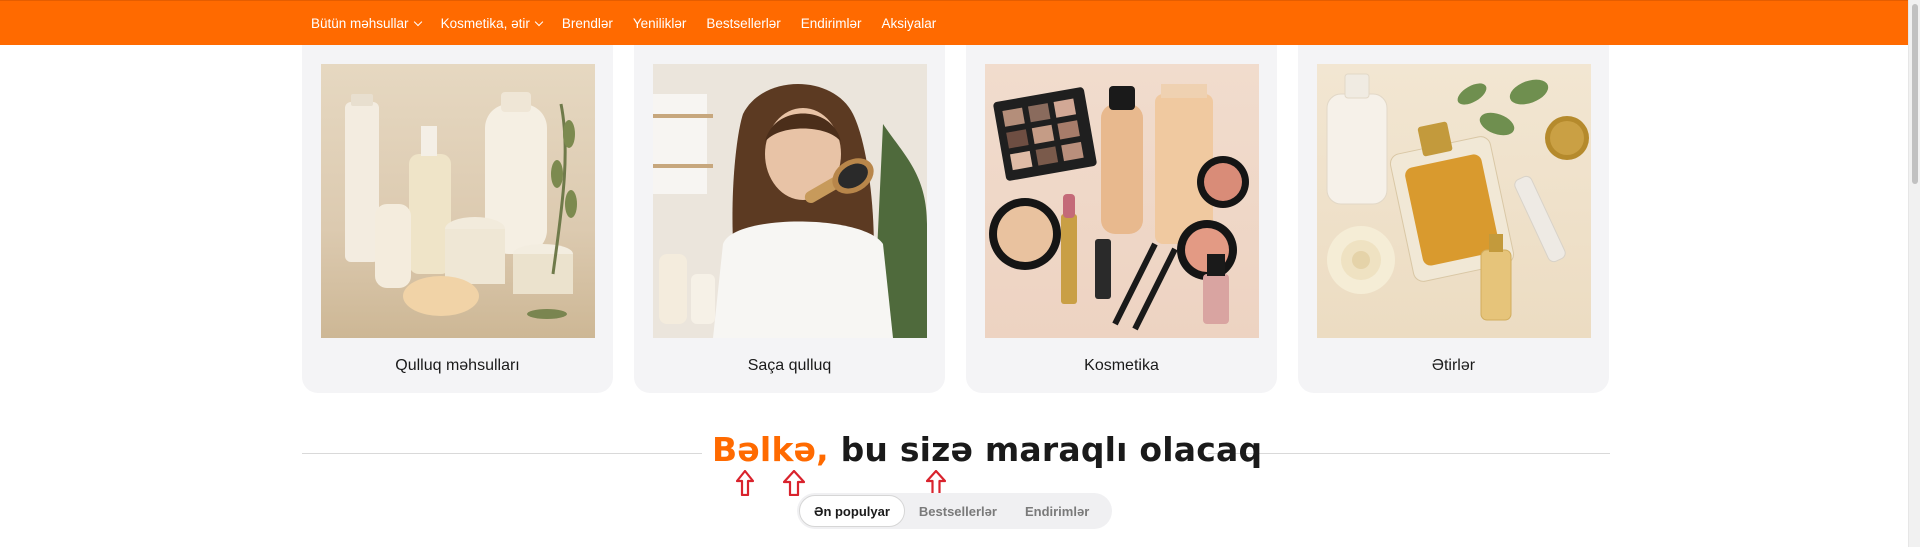 The width and height of the screenshot is (1920, 547). I want to click on nav-item-cosmetics-perfume: Kosmetika, ətir, so click(491, 23).